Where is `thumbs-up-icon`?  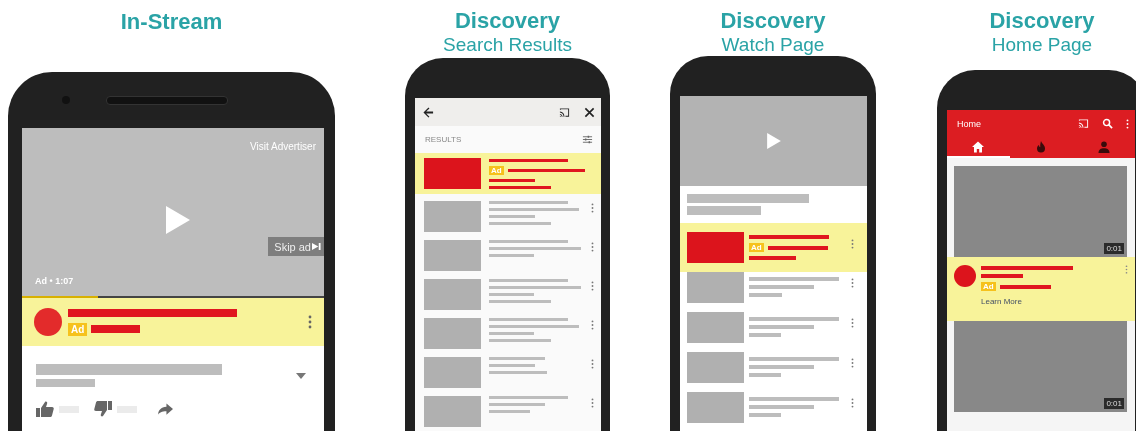 thumbs-up-icon is located at coordinates (45, 409).